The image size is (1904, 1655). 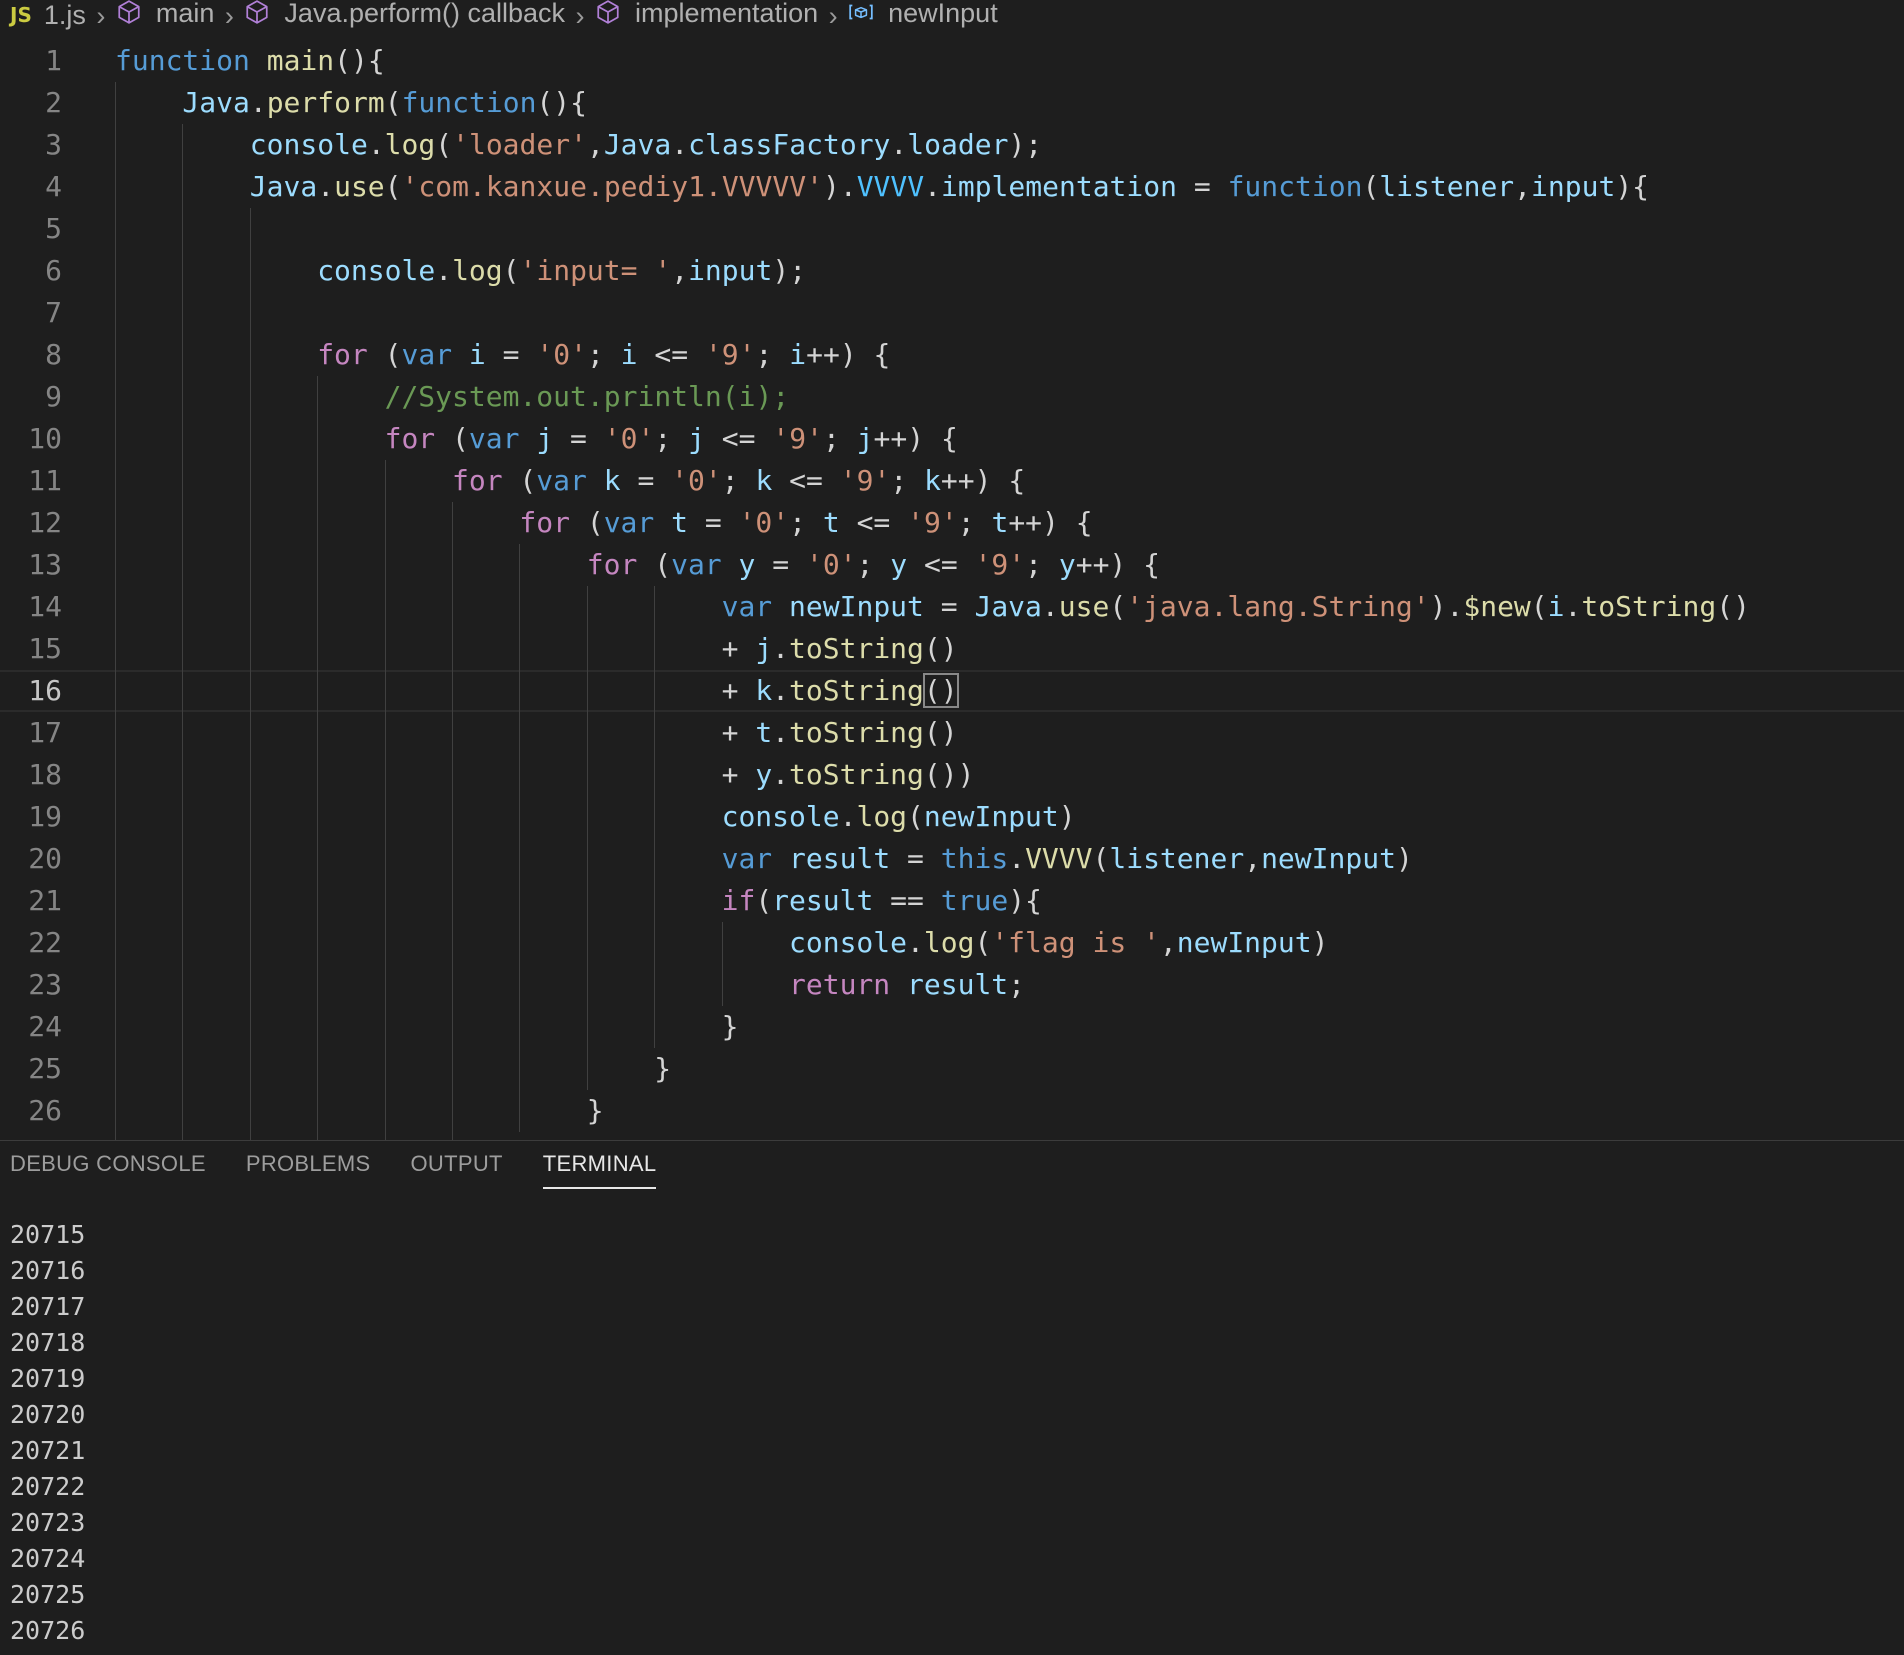 What do you see at coordinates (1025, 144) in the screenshot?
I see `code-token: );` at bounding box center [1025, 144].